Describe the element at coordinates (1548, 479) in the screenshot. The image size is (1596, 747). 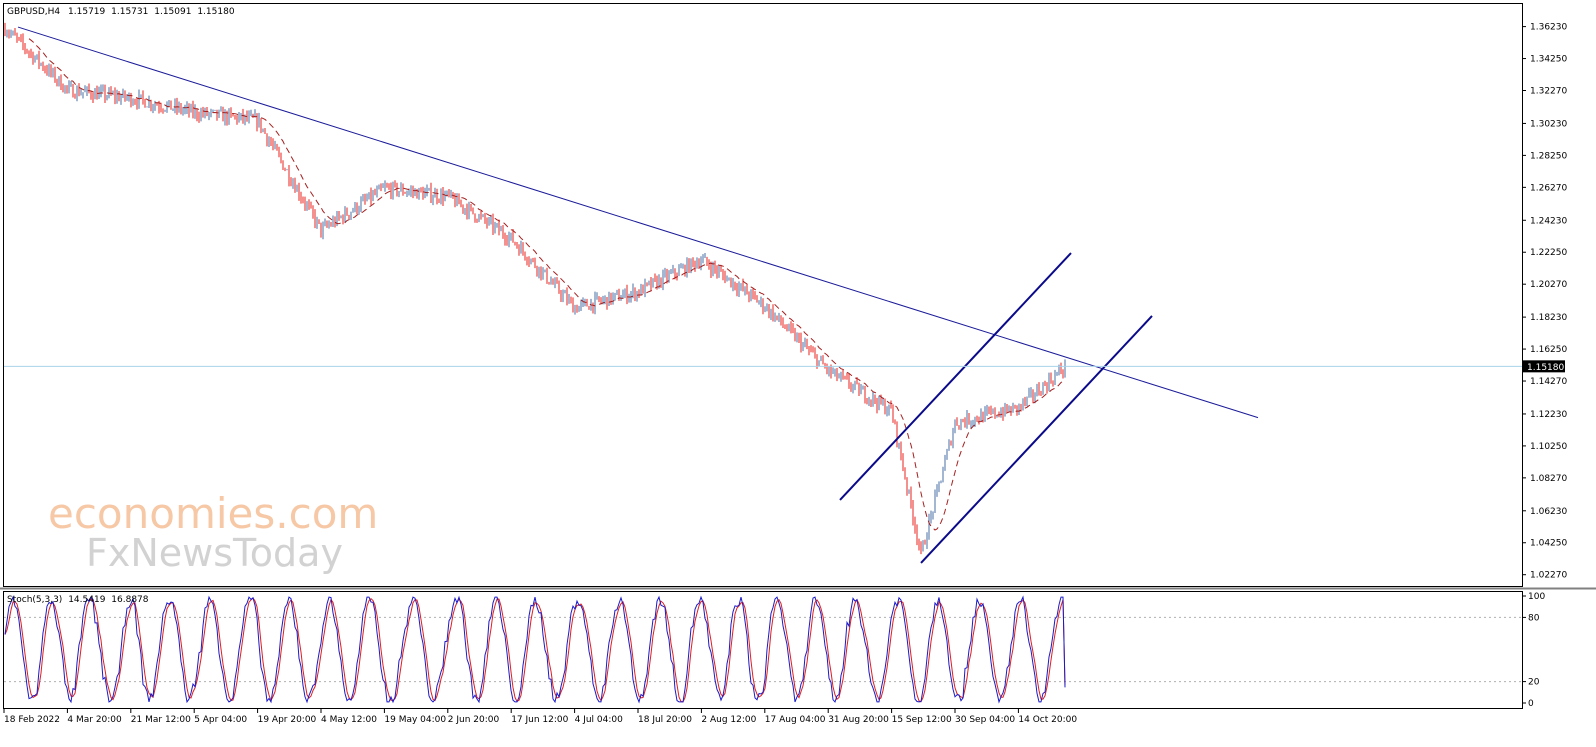
I see `price-tick-label: 1.08270` at that location.